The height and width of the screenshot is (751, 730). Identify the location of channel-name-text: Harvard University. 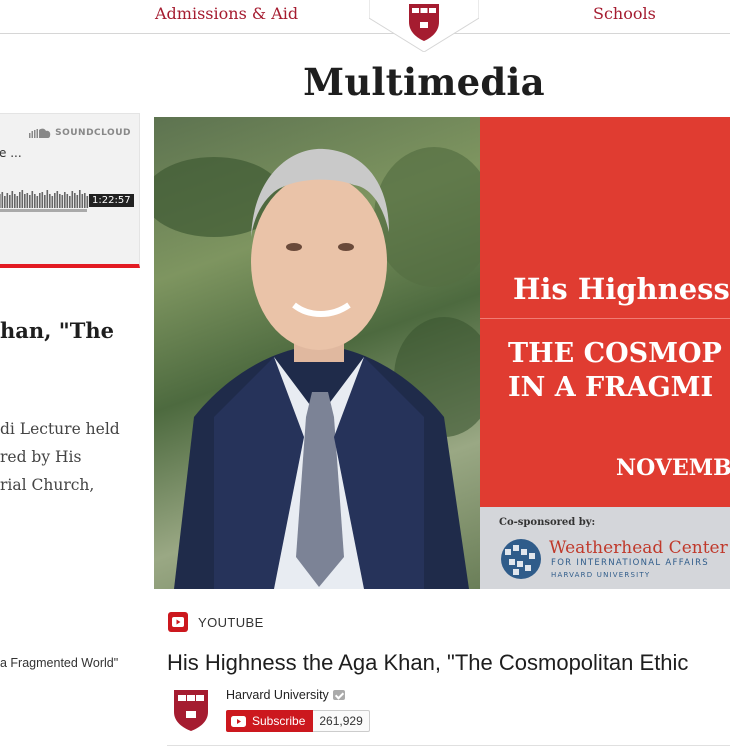
(277, 695).